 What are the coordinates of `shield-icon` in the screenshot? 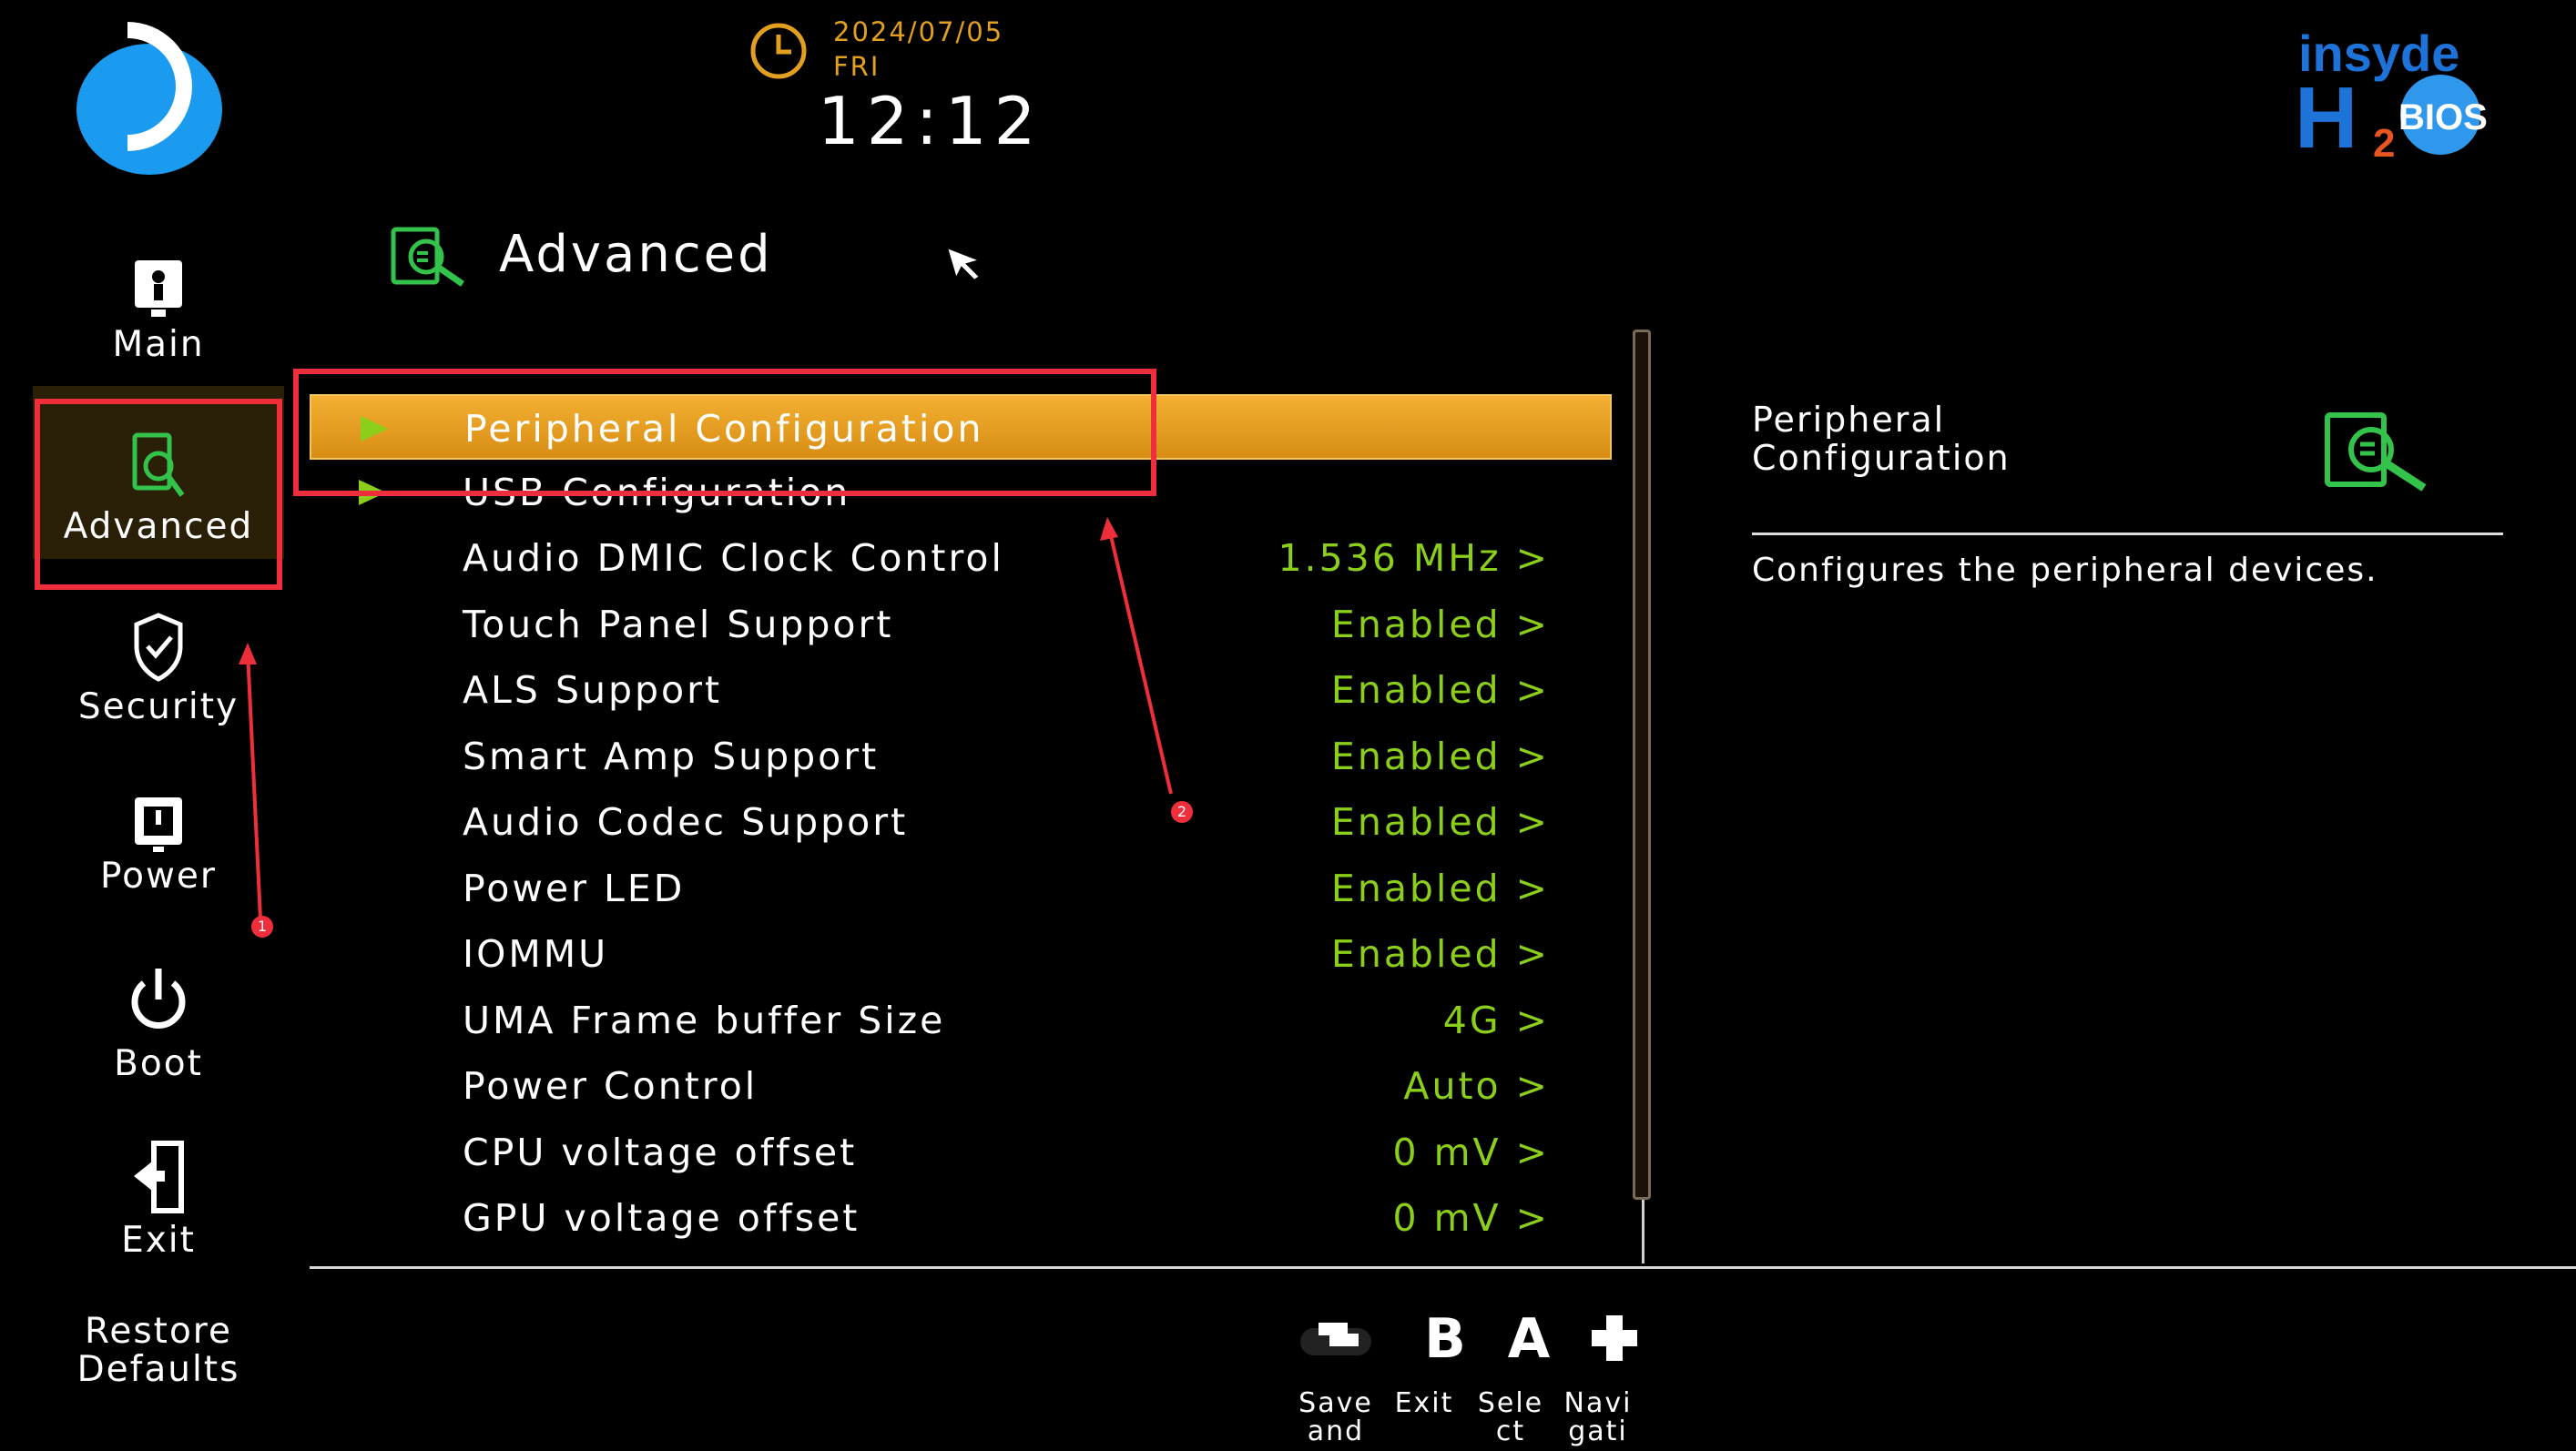 It's located at (158, 648).